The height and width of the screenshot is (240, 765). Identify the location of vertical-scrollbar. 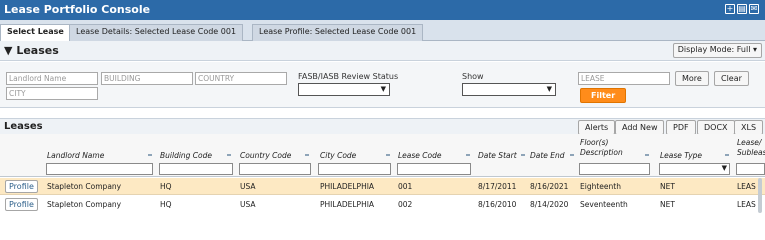
(760, 195).